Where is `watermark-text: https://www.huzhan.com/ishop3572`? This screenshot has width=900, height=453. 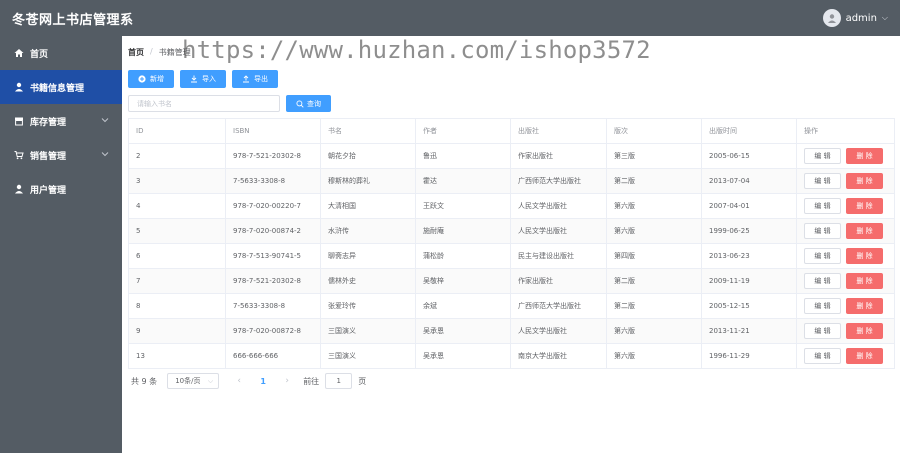
watermark-text: https://www.huzhan.com/ishop3572 is located at coordinates (416, 50).